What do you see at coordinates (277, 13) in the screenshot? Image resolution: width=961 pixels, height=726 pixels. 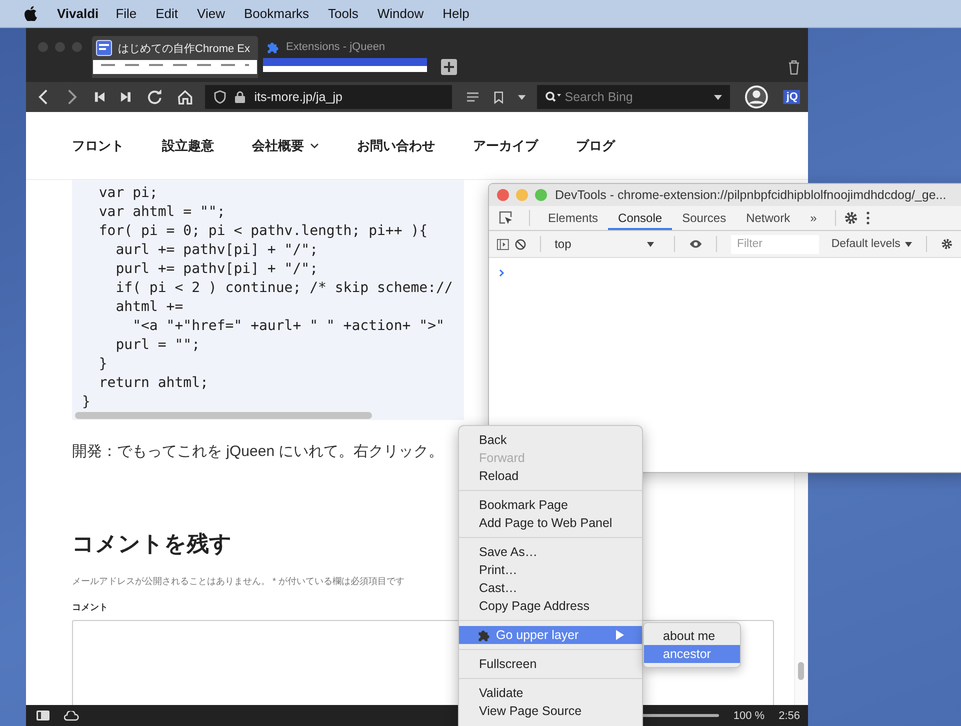 I see `menu-item: Bookmarks` at bounding box center [277, 13].